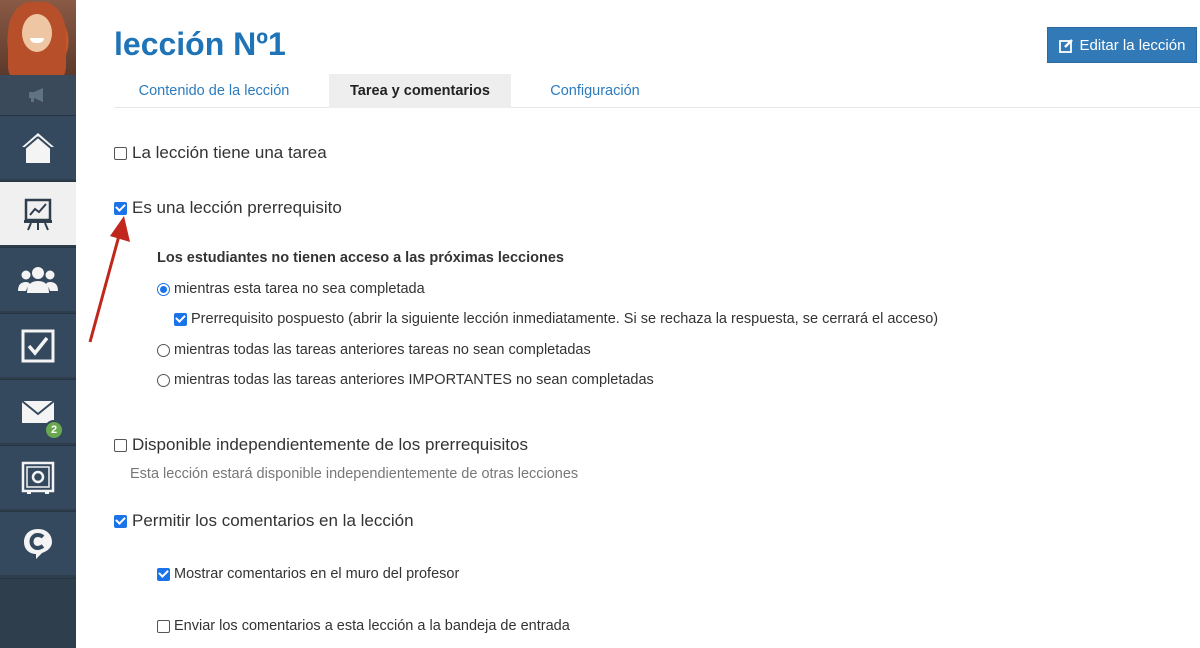 The image size is (1200, 648). I want to click on sidebar-item-tasks, so click(38, 345).